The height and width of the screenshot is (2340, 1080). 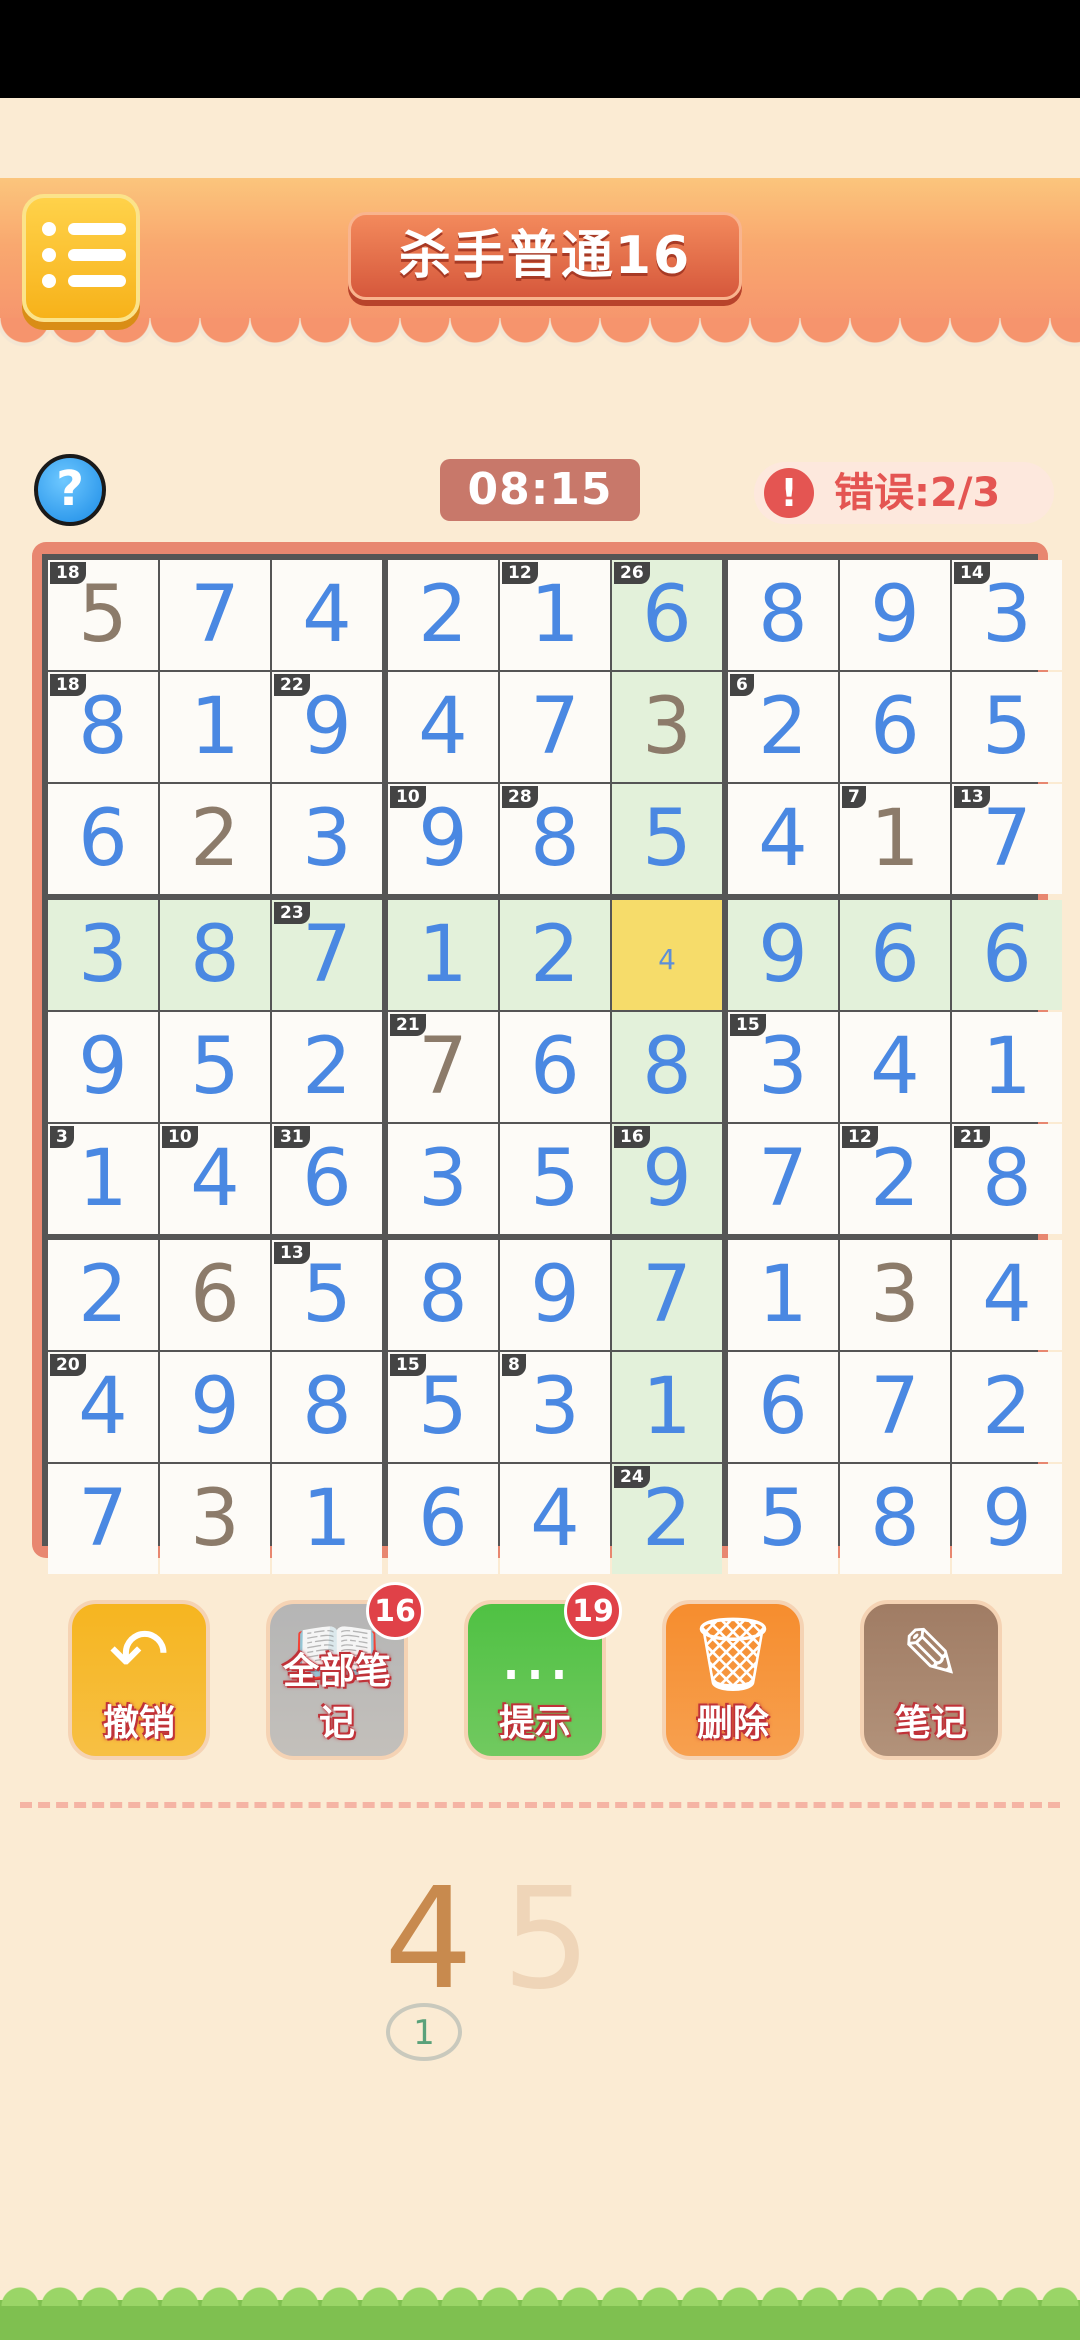 I want to click on cell-value: 2, so click(x=103, y=1295).